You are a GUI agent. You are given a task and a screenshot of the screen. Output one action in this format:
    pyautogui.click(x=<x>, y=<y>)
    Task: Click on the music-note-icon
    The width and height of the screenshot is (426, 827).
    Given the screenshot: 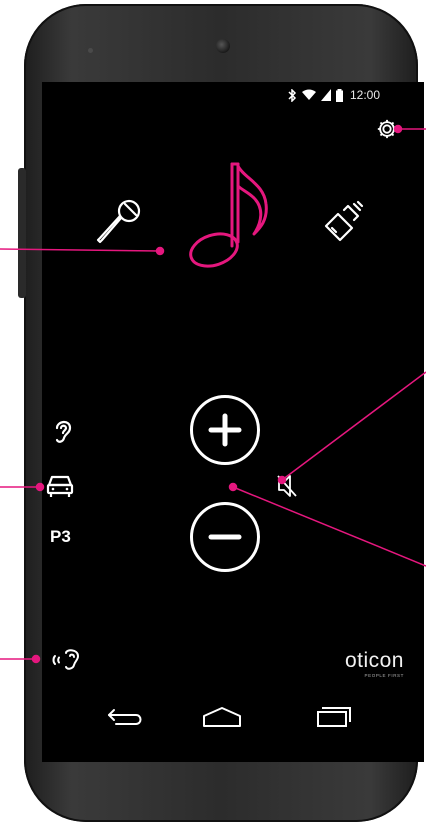 What is the action you would take?
    pyautogui.click(x=228, y=216)
    